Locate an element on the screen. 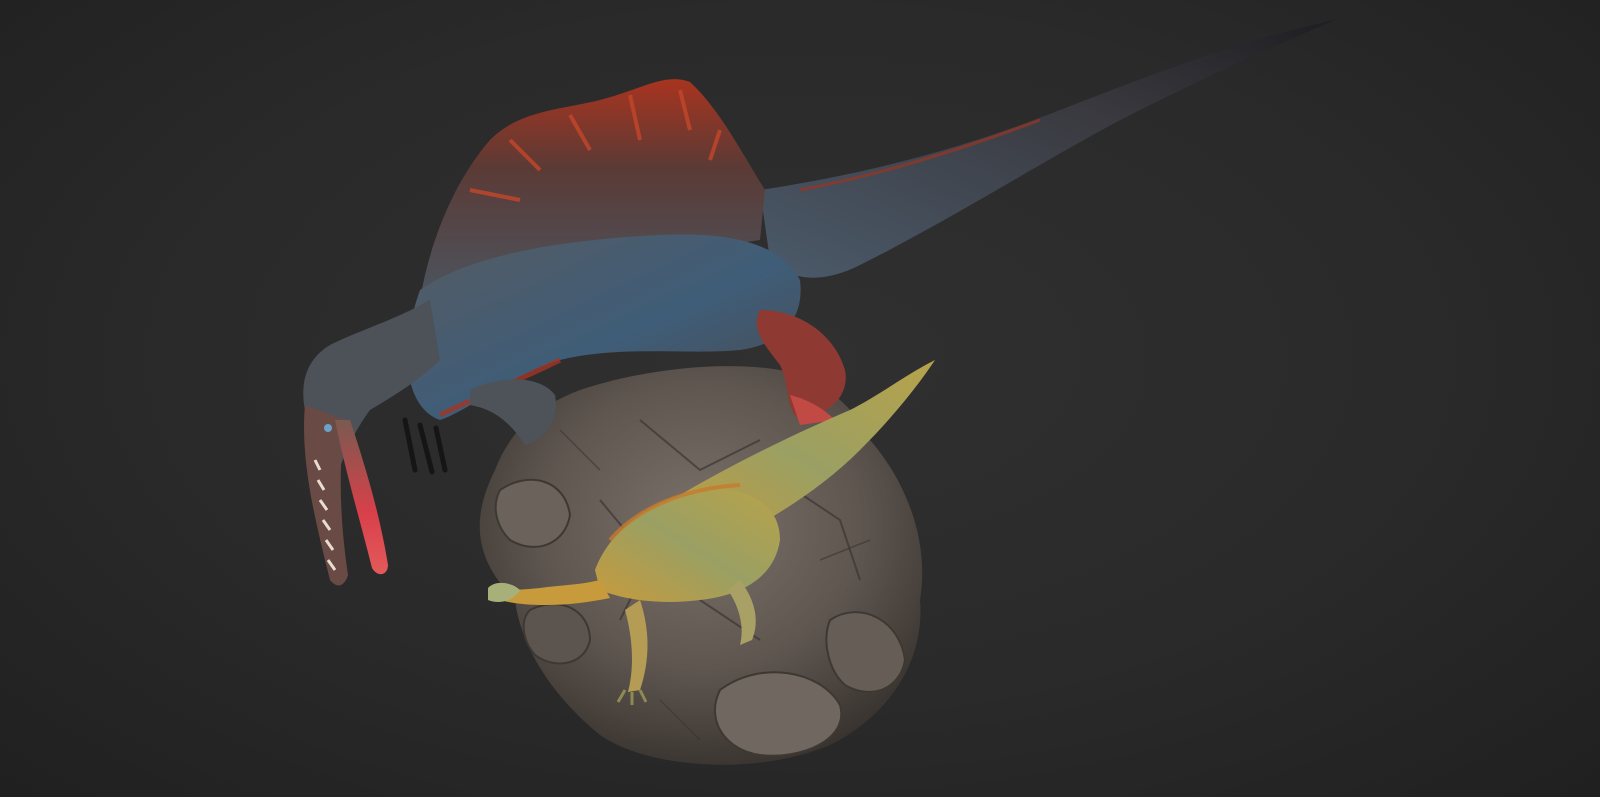 This screenshot has width=1600, height=797. spinosaurus-tail is located at coordinates (1047, 149).